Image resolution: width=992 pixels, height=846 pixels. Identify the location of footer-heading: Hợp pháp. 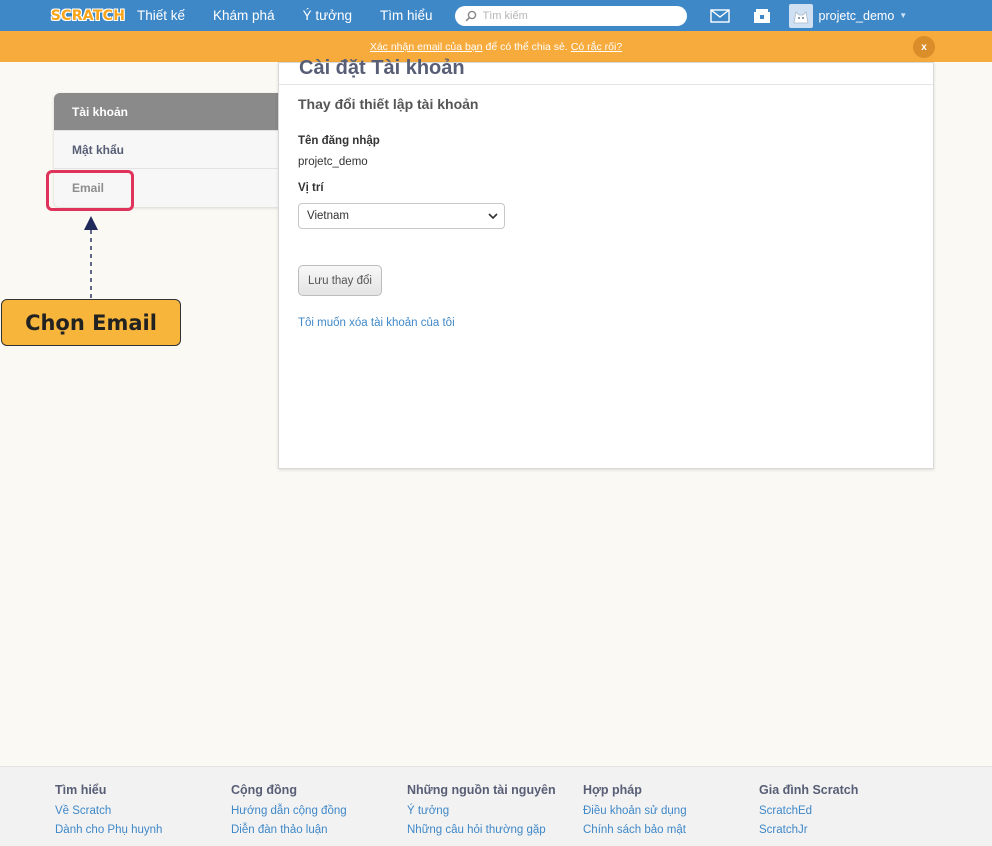
(612, 790).